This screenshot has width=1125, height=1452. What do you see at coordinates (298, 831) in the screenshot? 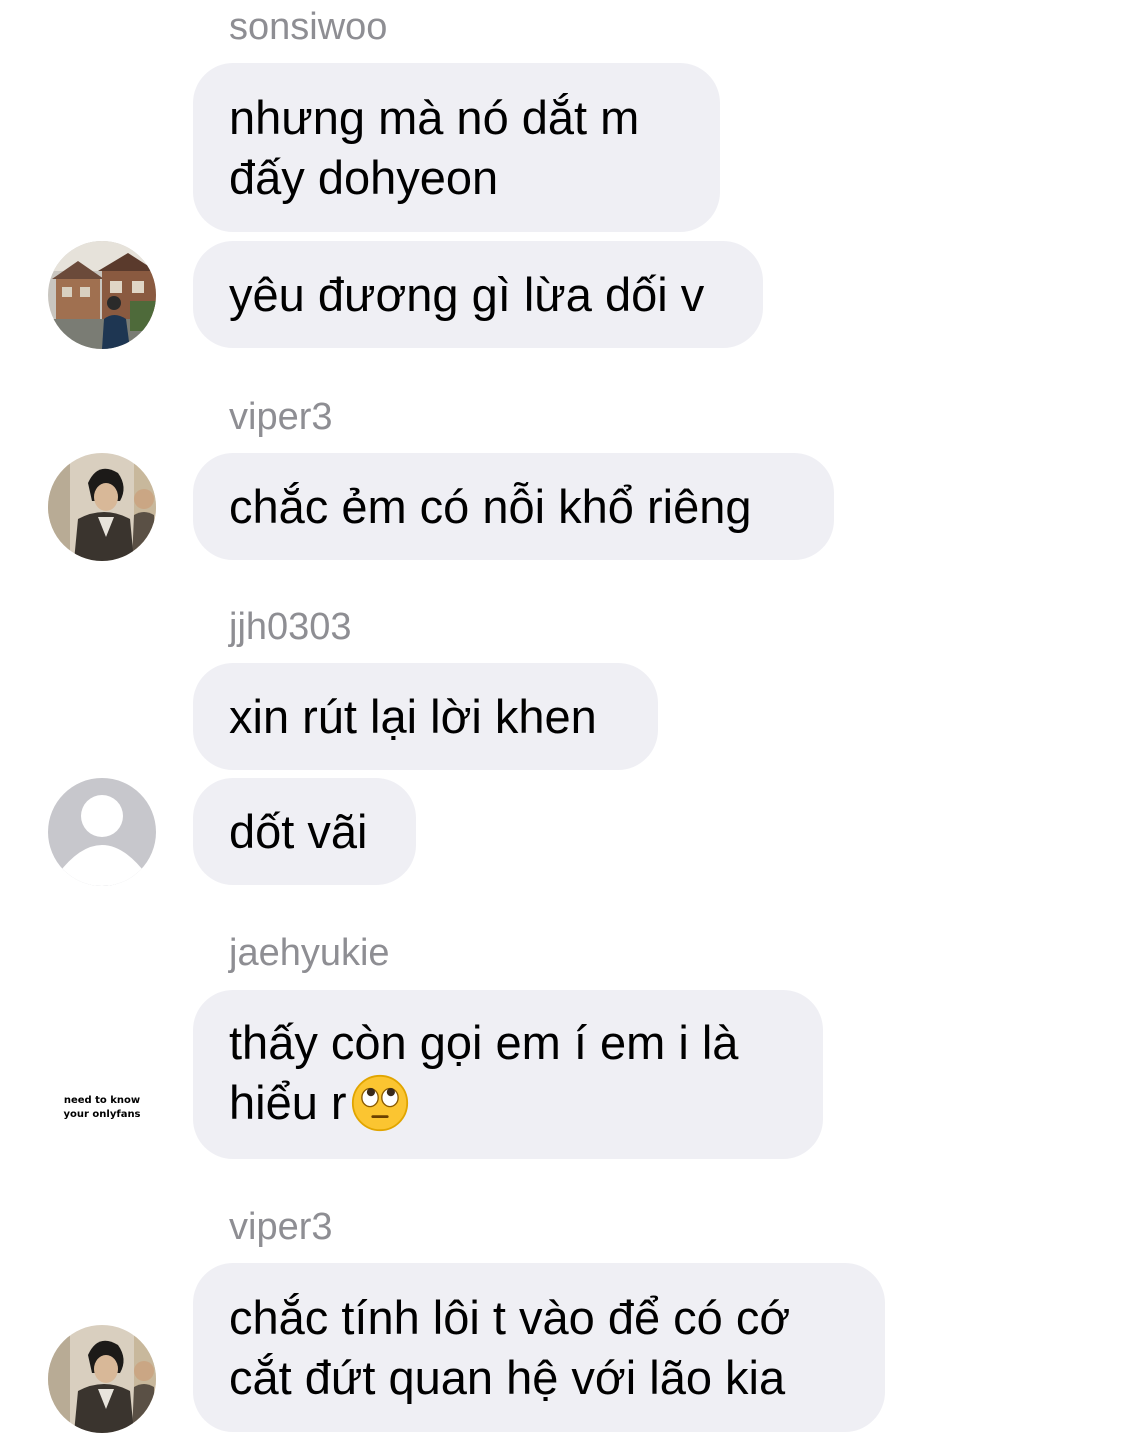
I see `message-text: dốt vãi` at bounding box center [298, 831].